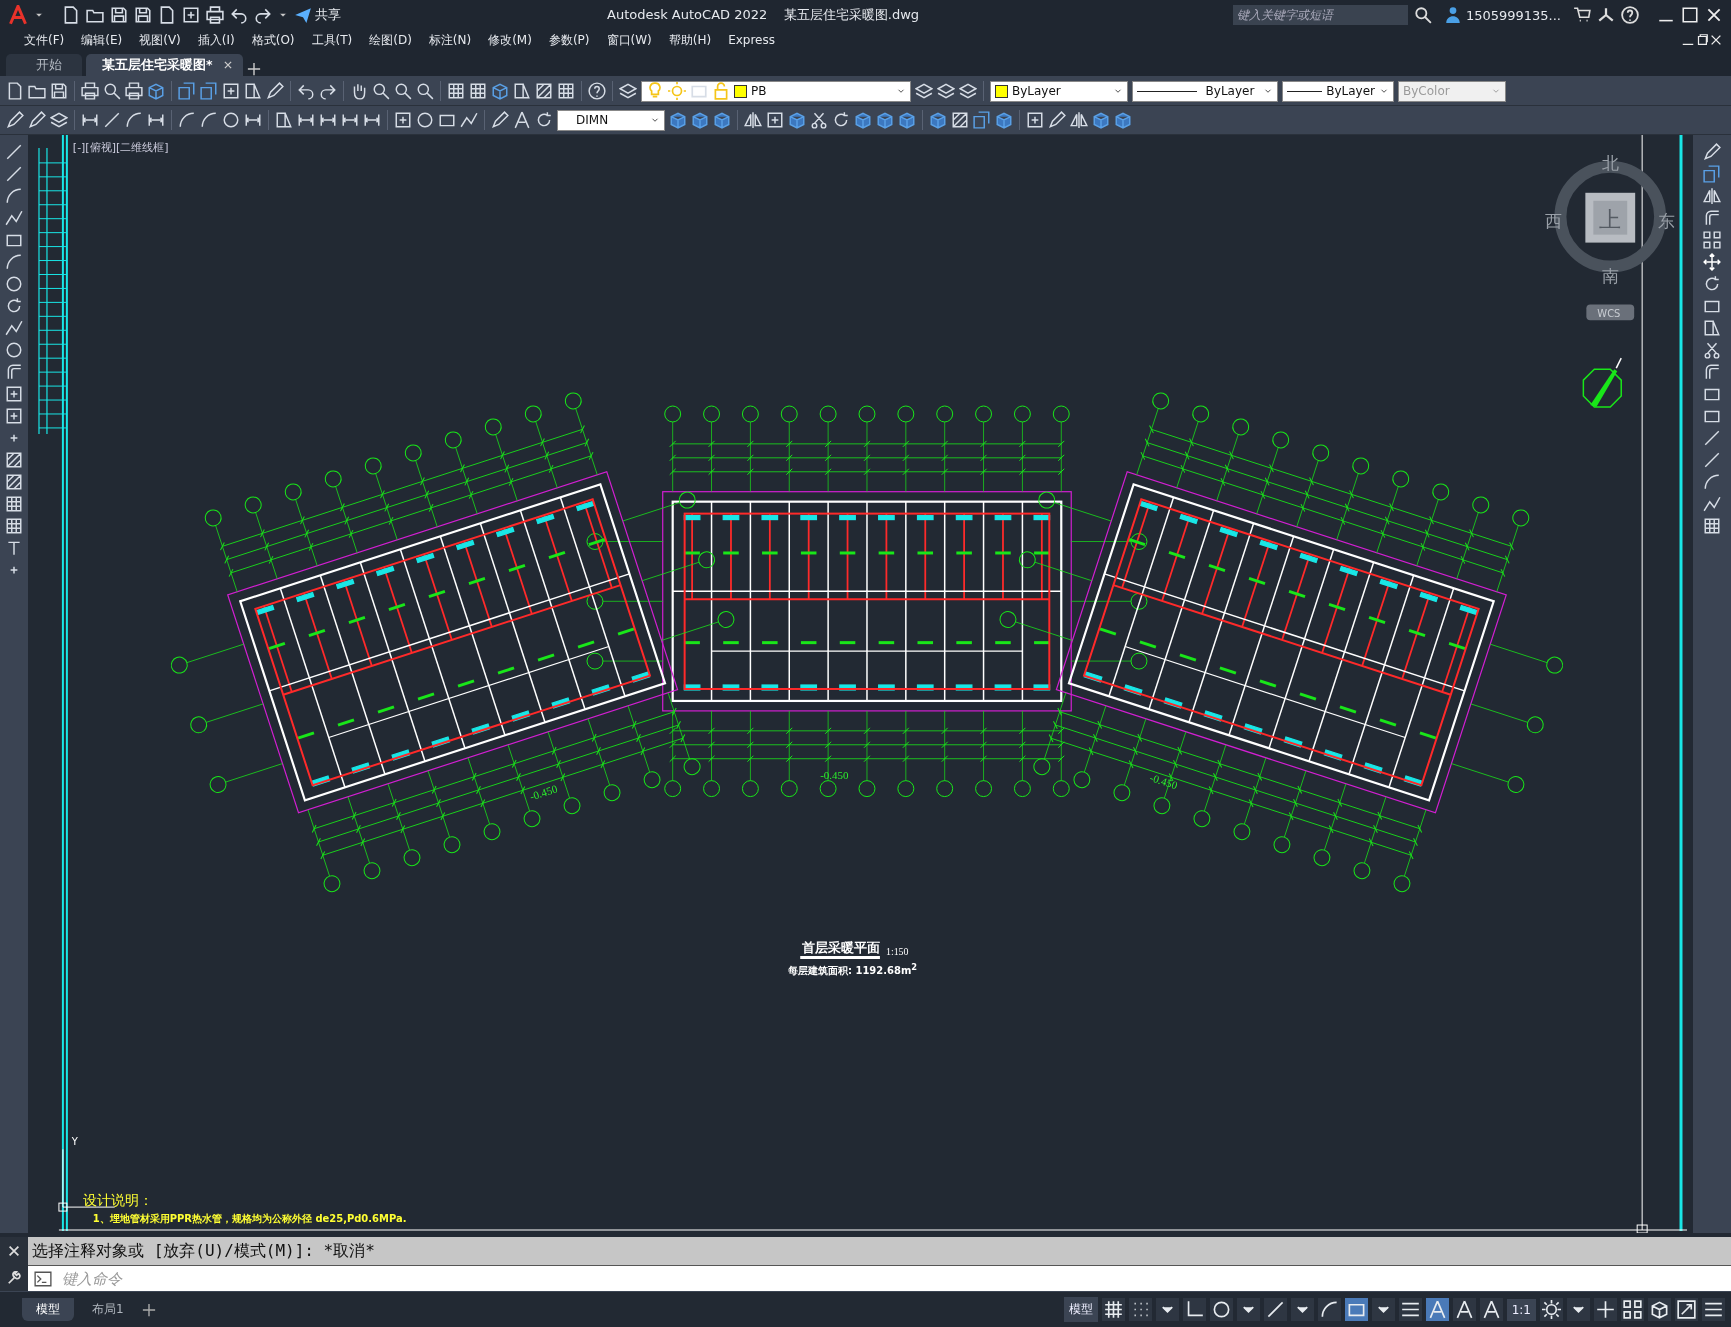  What do you see at coordinates (611, 120) in the screenshot?
I see `dimension-style-dropdown: DIMN` at bounding box center [611, 120].